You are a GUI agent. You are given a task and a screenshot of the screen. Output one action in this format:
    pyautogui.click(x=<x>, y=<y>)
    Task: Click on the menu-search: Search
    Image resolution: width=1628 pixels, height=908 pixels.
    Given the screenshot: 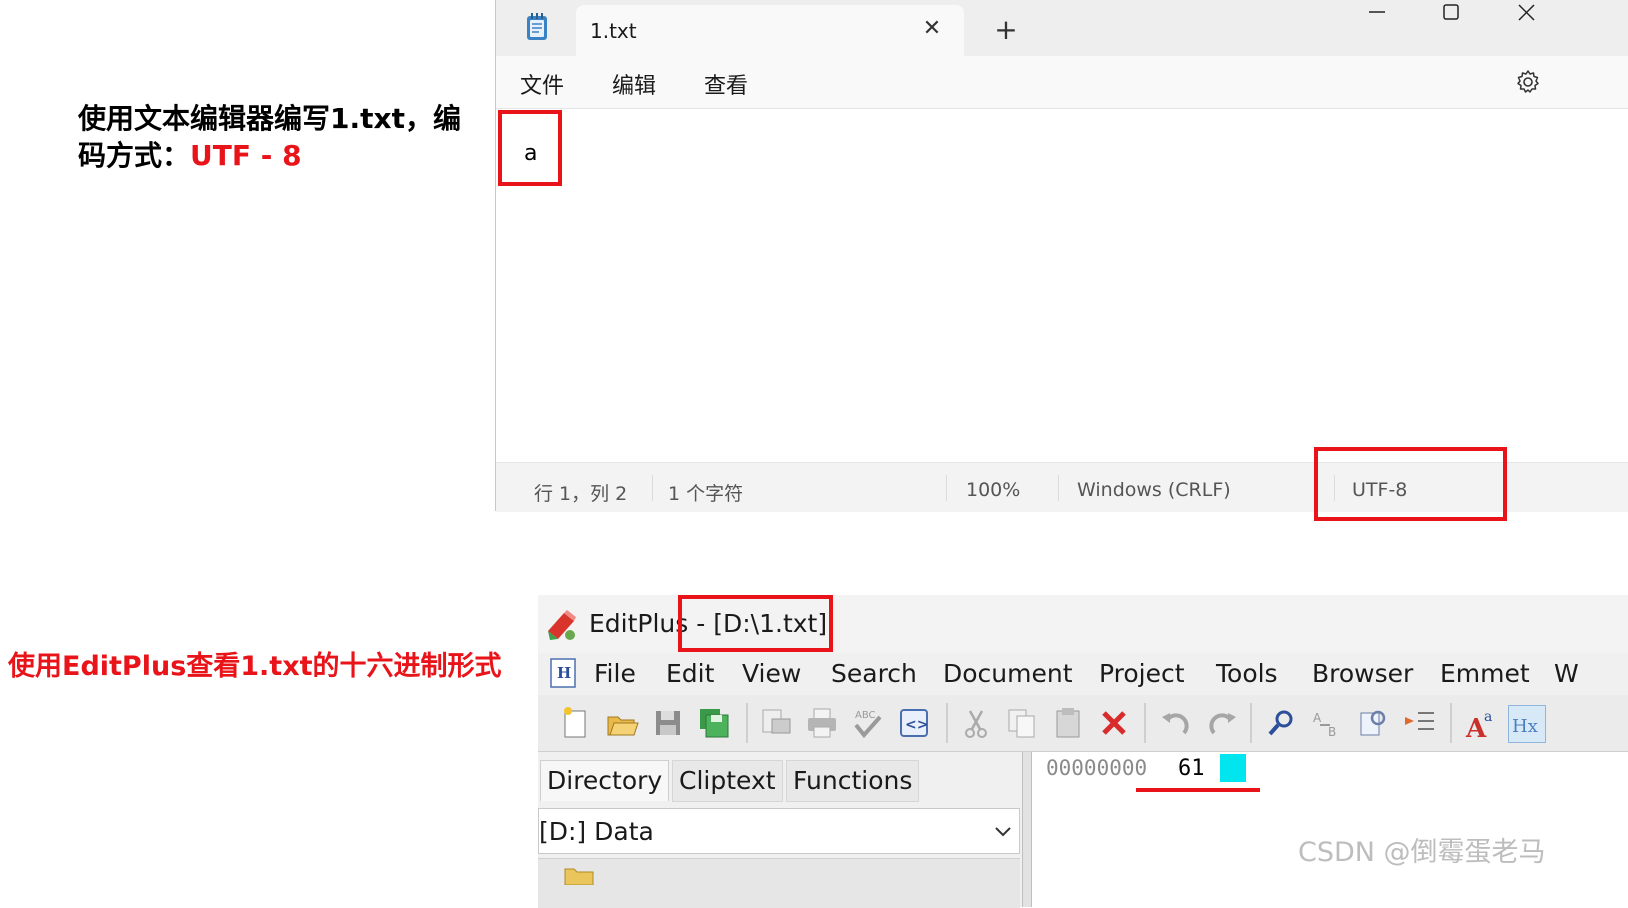 What is the action you would take?
    pyautogui.click(x=874, y=673)
    